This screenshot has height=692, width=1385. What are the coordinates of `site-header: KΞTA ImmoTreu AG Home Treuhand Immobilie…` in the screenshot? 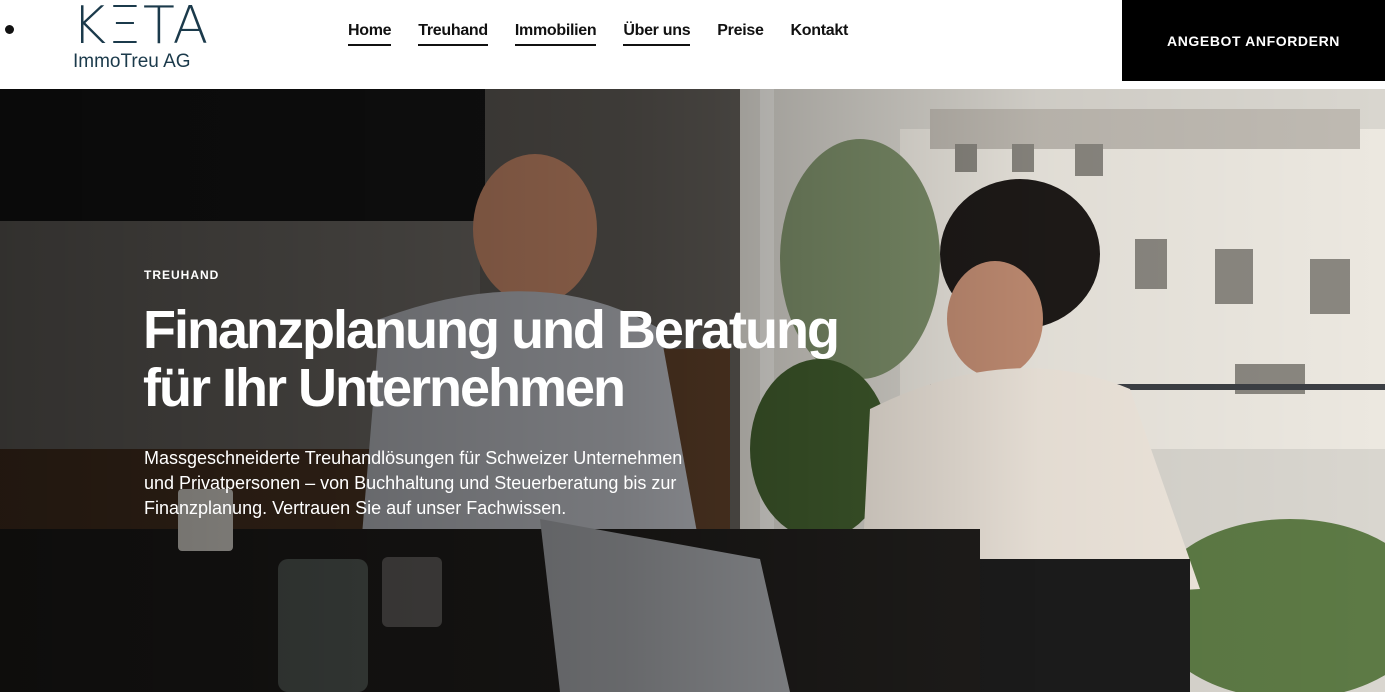 It's located at (692, 44).